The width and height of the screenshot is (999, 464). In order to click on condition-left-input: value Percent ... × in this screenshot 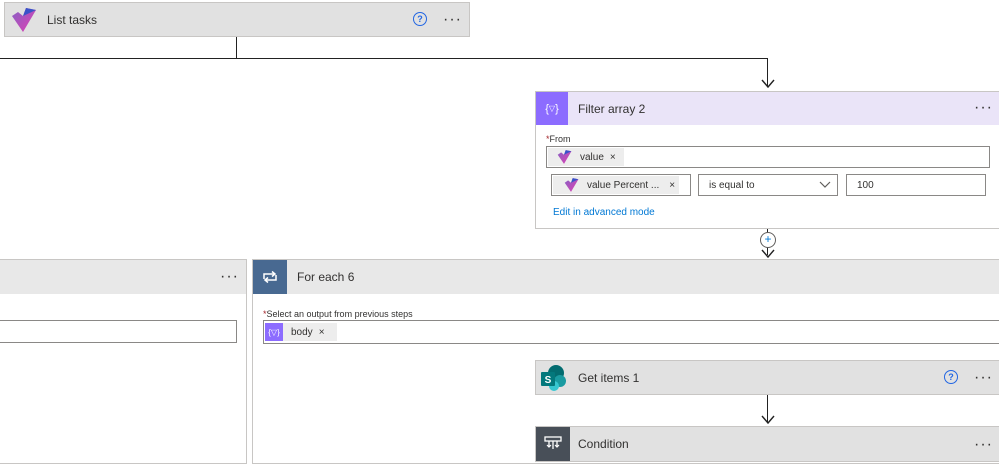, I will do `click(621, 185)`.